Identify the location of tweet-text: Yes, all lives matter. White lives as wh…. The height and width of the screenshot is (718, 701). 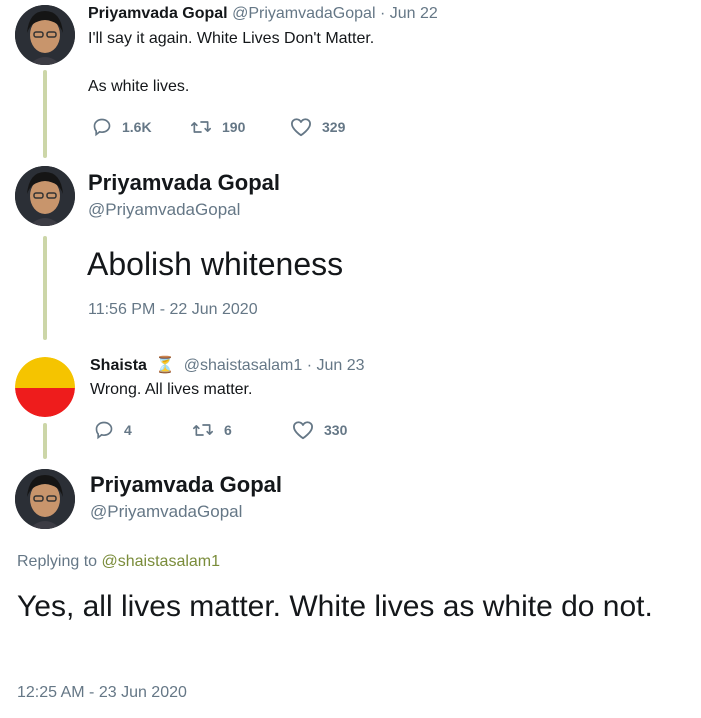
(335, 606).